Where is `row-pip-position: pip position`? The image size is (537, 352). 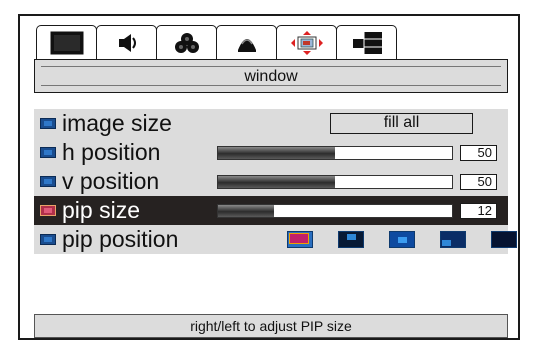
row-pip-position: pip position is located at coordinates (275, 239).